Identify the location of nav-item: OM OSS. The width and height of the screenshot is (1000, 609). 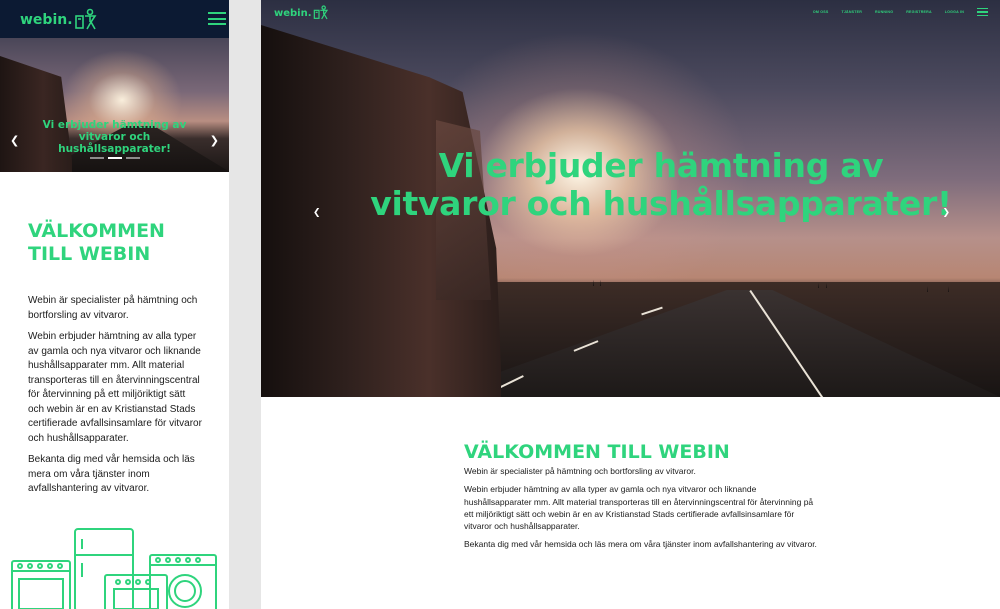
(821, 12).